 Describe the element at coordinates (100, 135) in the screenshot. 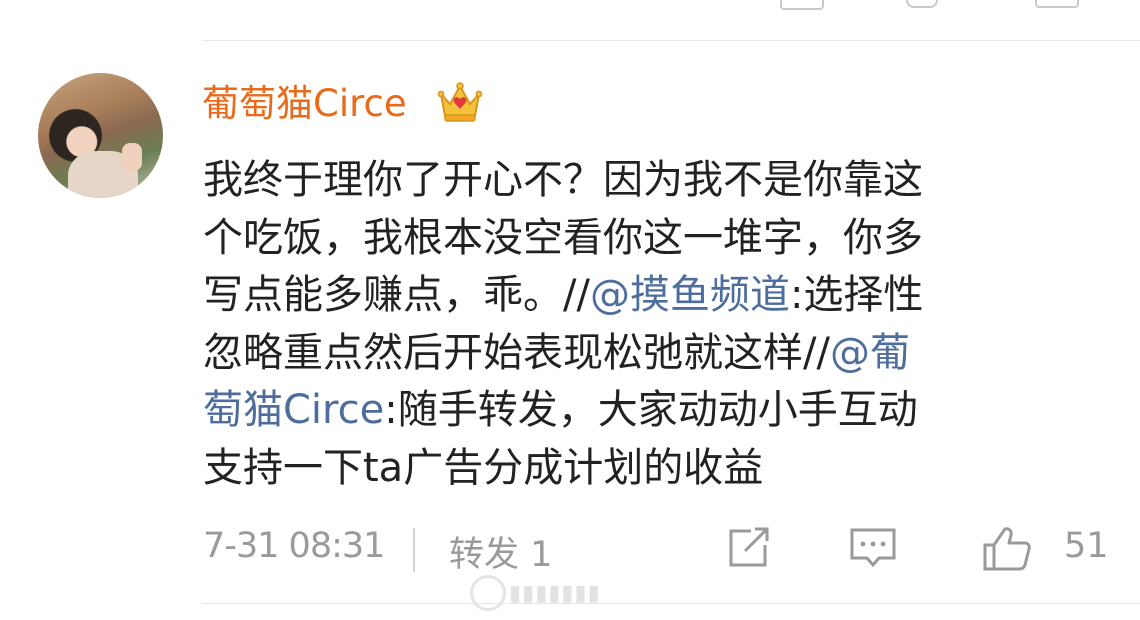

I see `avatar` at that location.